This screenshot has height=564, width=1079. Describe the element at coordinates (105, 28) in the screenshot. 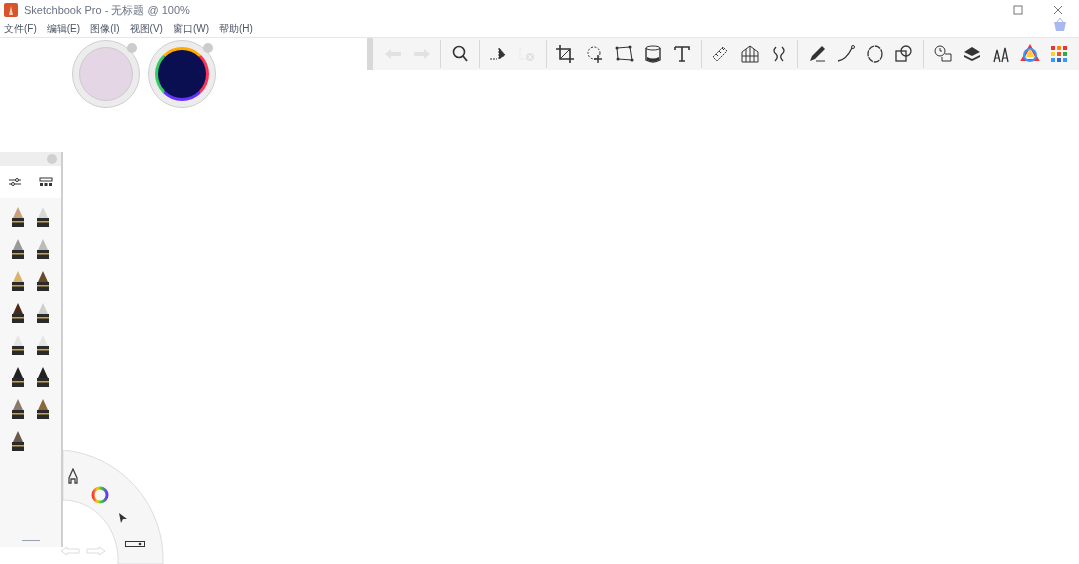

I see `menu-item: 图像(I)` at that location.